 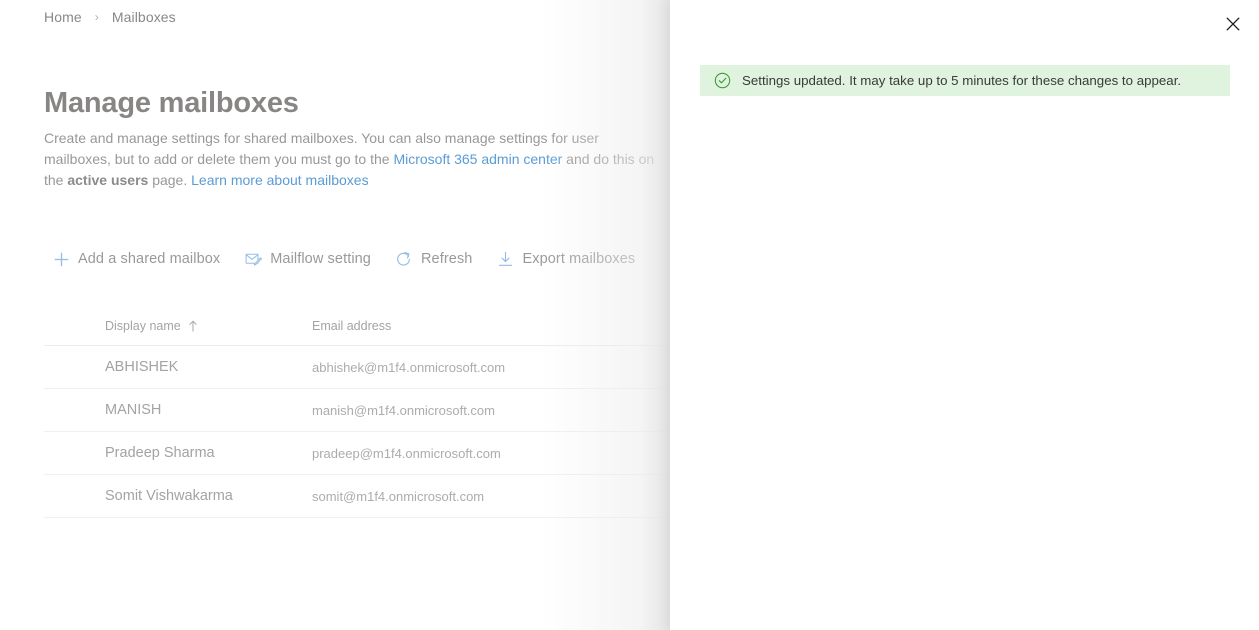 I want to click on table-header-row: Display name Email address, so click(x=362, y=326).